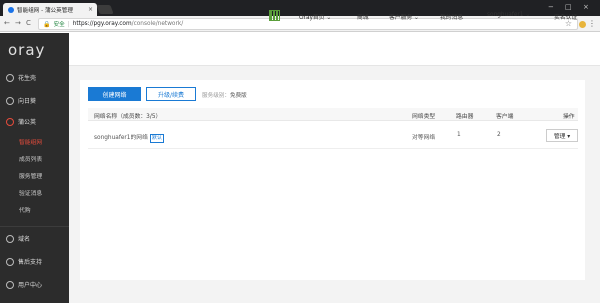 This screenshot has height=303, width=600. What do you see at coordinates (27, 122) in the screenshot?
I see `sidebar-item-label: 蒲公英` at bounding box center [27, 122].